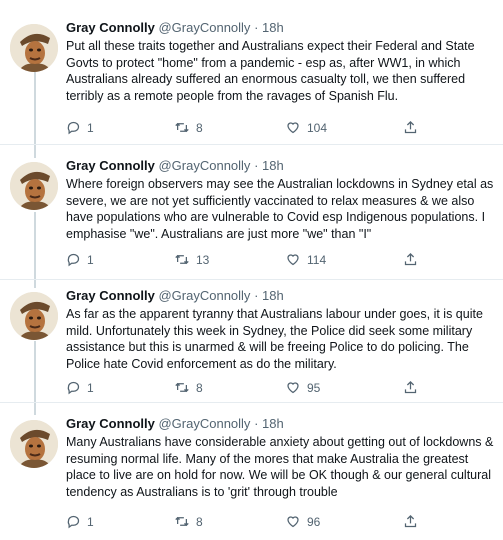 The width and height of the screenshot is (503, 540). I want to click on like-button: 114, so click(305, 259).